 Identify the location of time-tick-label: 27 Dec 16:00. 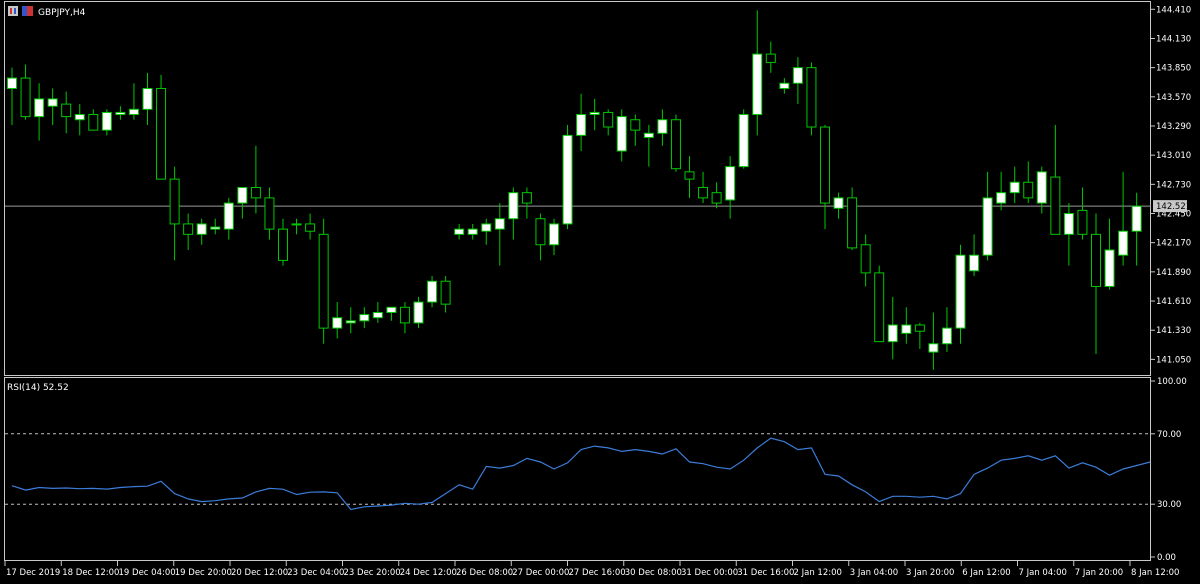
(597, 573).